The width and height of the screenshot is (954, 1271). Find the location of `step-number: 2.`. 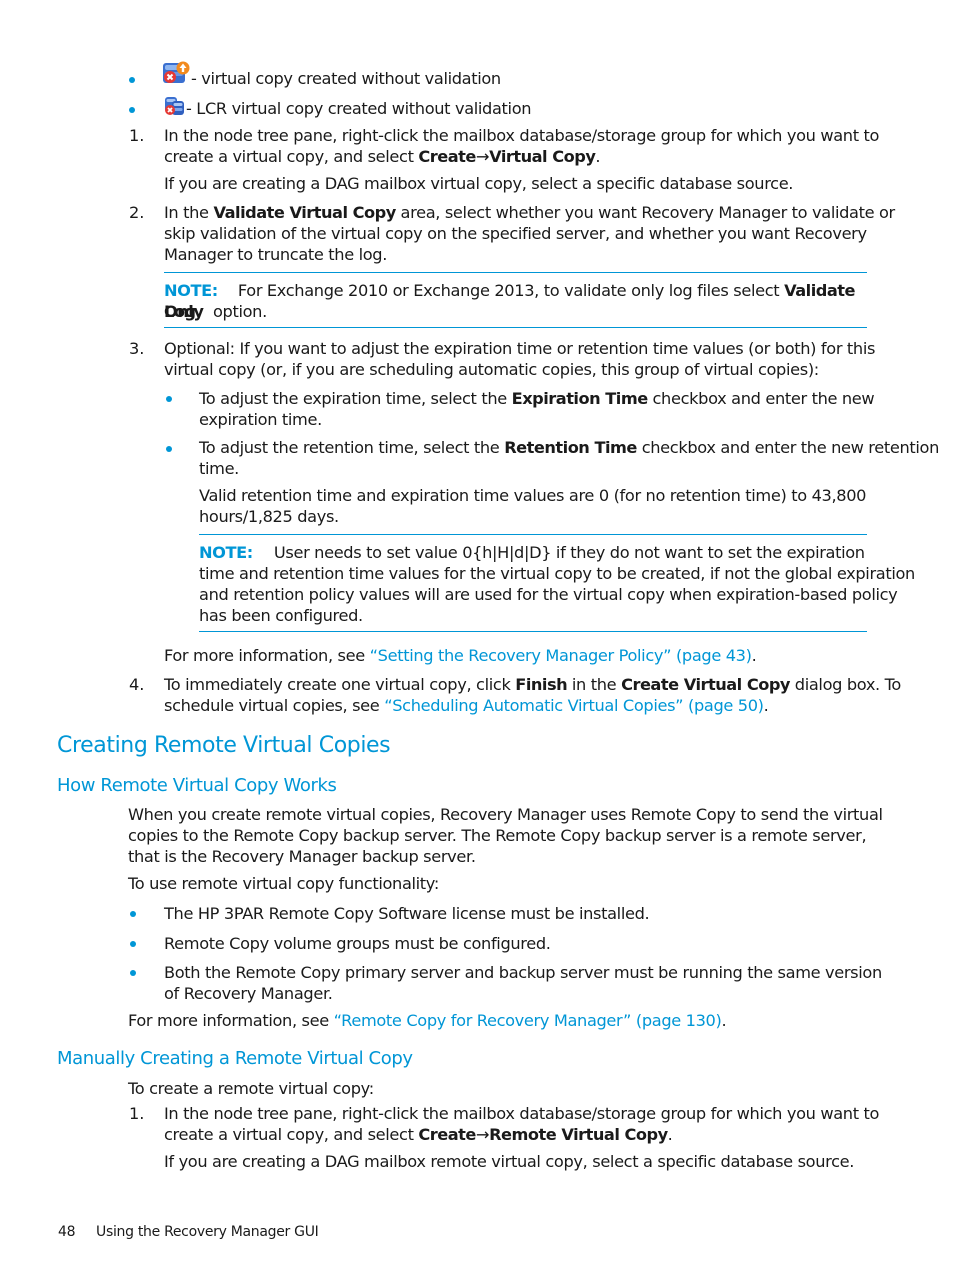

step-number: 2. is located at coordinates (137, 212).